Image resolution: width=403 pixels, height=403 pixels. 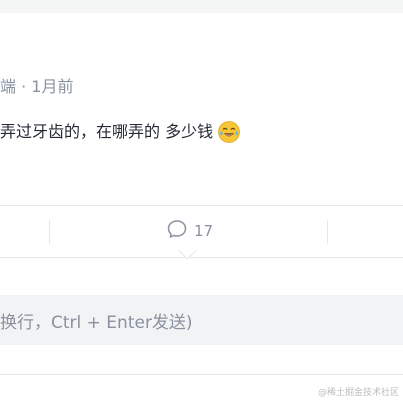 I want to click on comment-button: 17, so click(x=189, y=231).